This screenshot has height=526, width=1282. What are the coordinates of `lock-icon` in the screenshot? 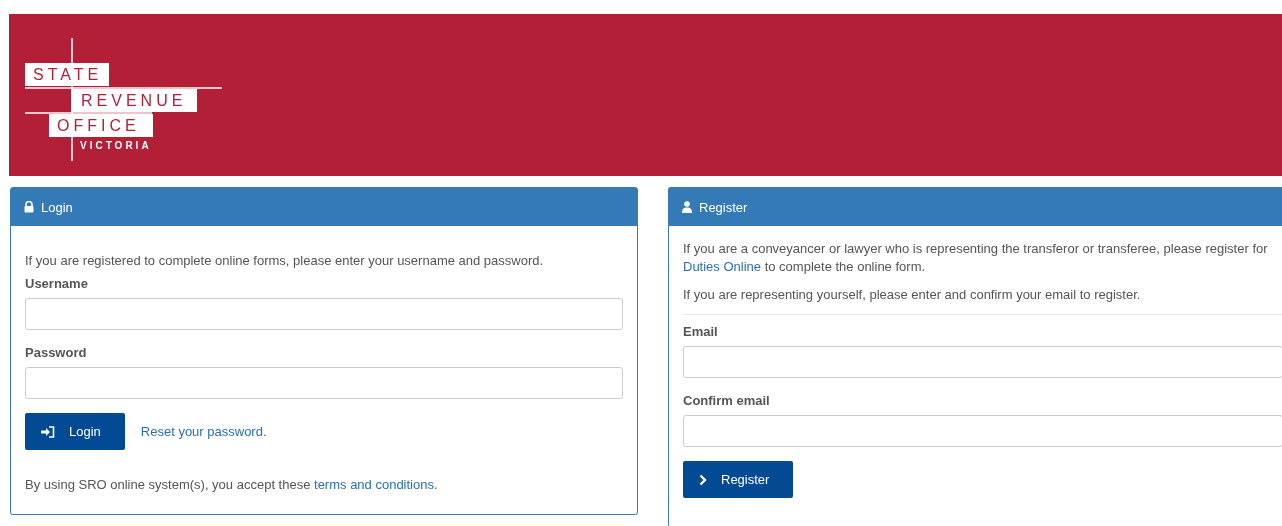 It's located at (29, 207).